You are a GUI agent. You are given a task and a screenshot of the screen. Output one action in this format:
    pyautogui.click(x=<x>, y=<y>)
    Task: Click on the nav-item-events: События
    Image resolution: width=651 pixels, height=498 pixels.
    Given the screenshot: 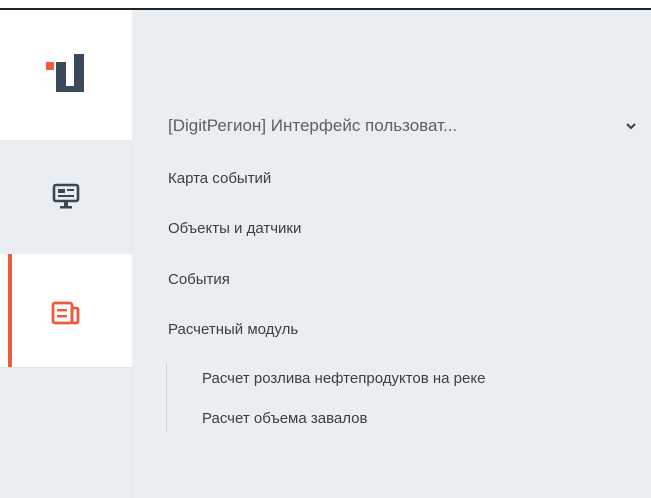 What is the action you would take?
    pyautogui.click(x=199, y=279)
    